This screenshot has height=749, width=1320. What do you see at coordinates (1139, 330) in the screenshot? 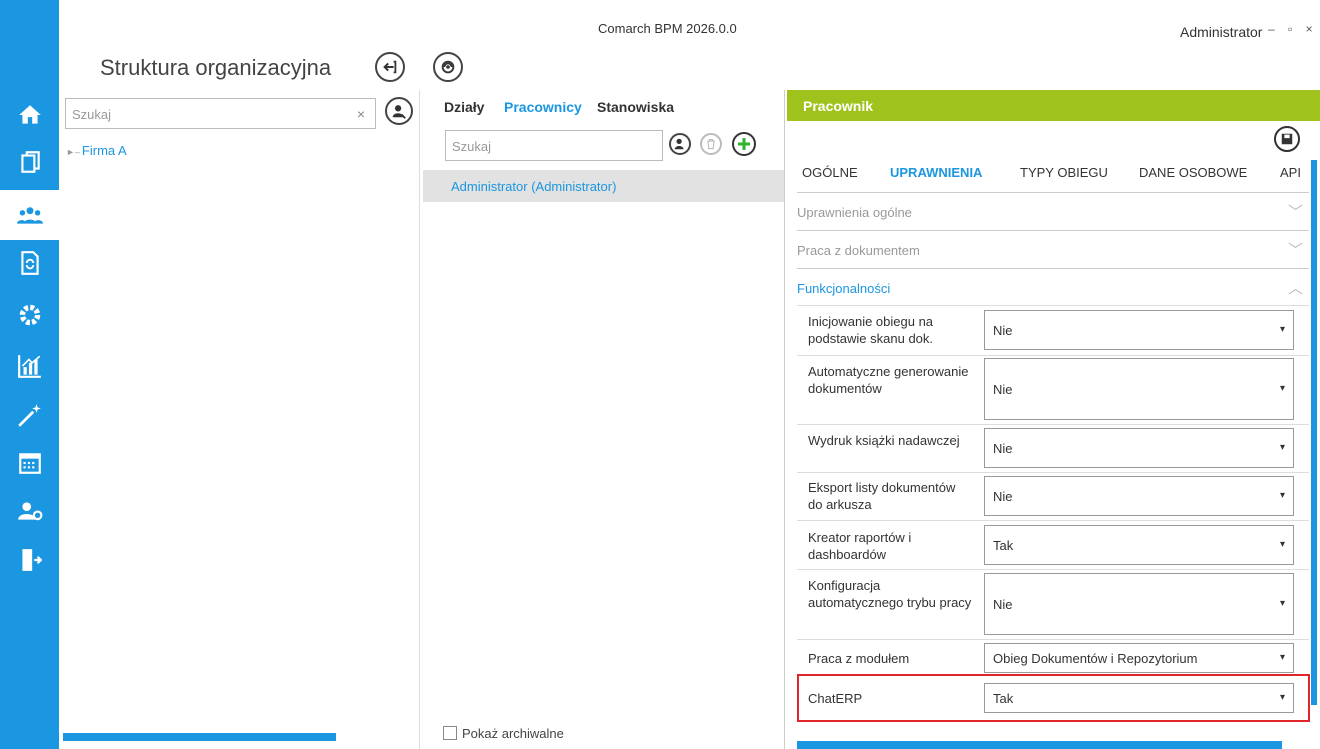
I see `select-skan: Nie ▾` at bounding box center [1139, 330].